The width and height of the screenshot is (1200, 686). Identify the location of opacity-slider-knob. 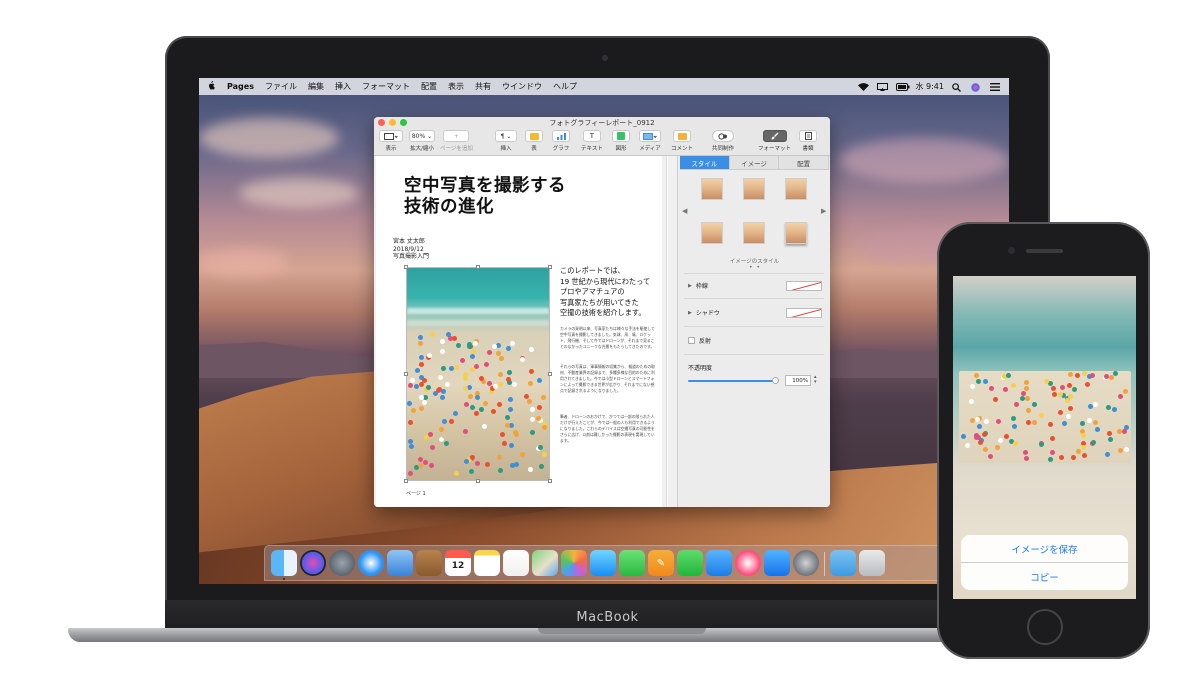
(775, 380).